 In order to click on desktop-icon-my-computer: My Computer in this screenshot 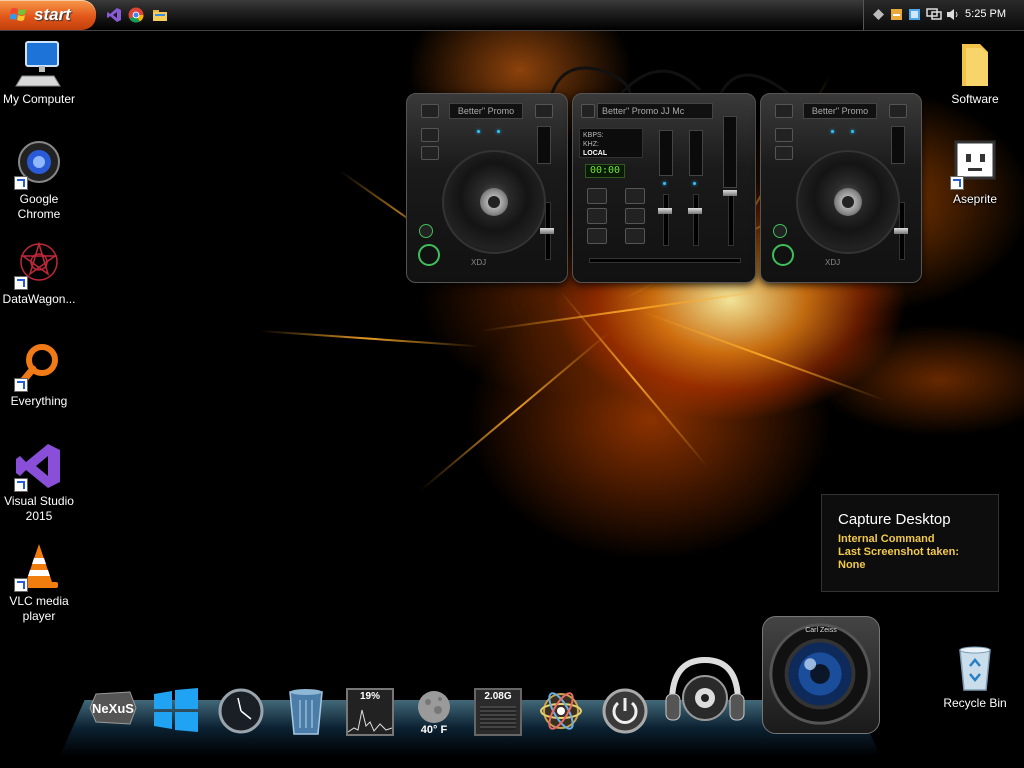, I will do `click(39, 73)`.